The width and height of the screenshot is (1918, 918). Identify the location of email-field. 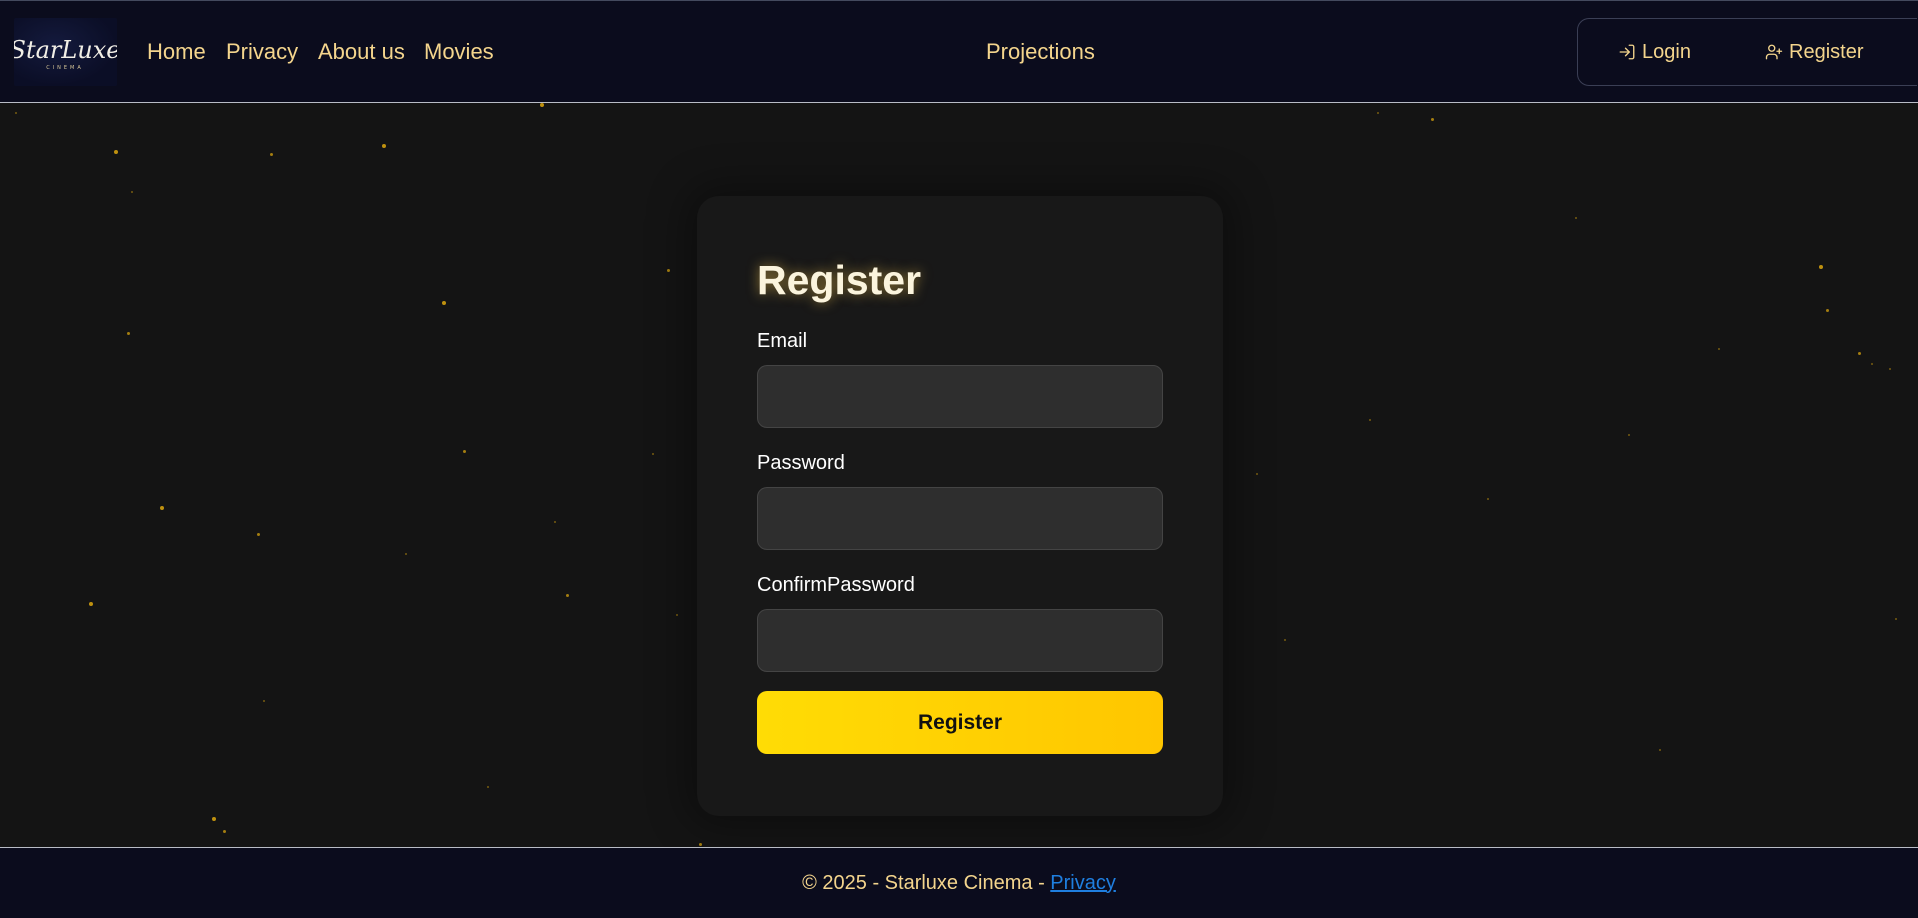
(960, 396).